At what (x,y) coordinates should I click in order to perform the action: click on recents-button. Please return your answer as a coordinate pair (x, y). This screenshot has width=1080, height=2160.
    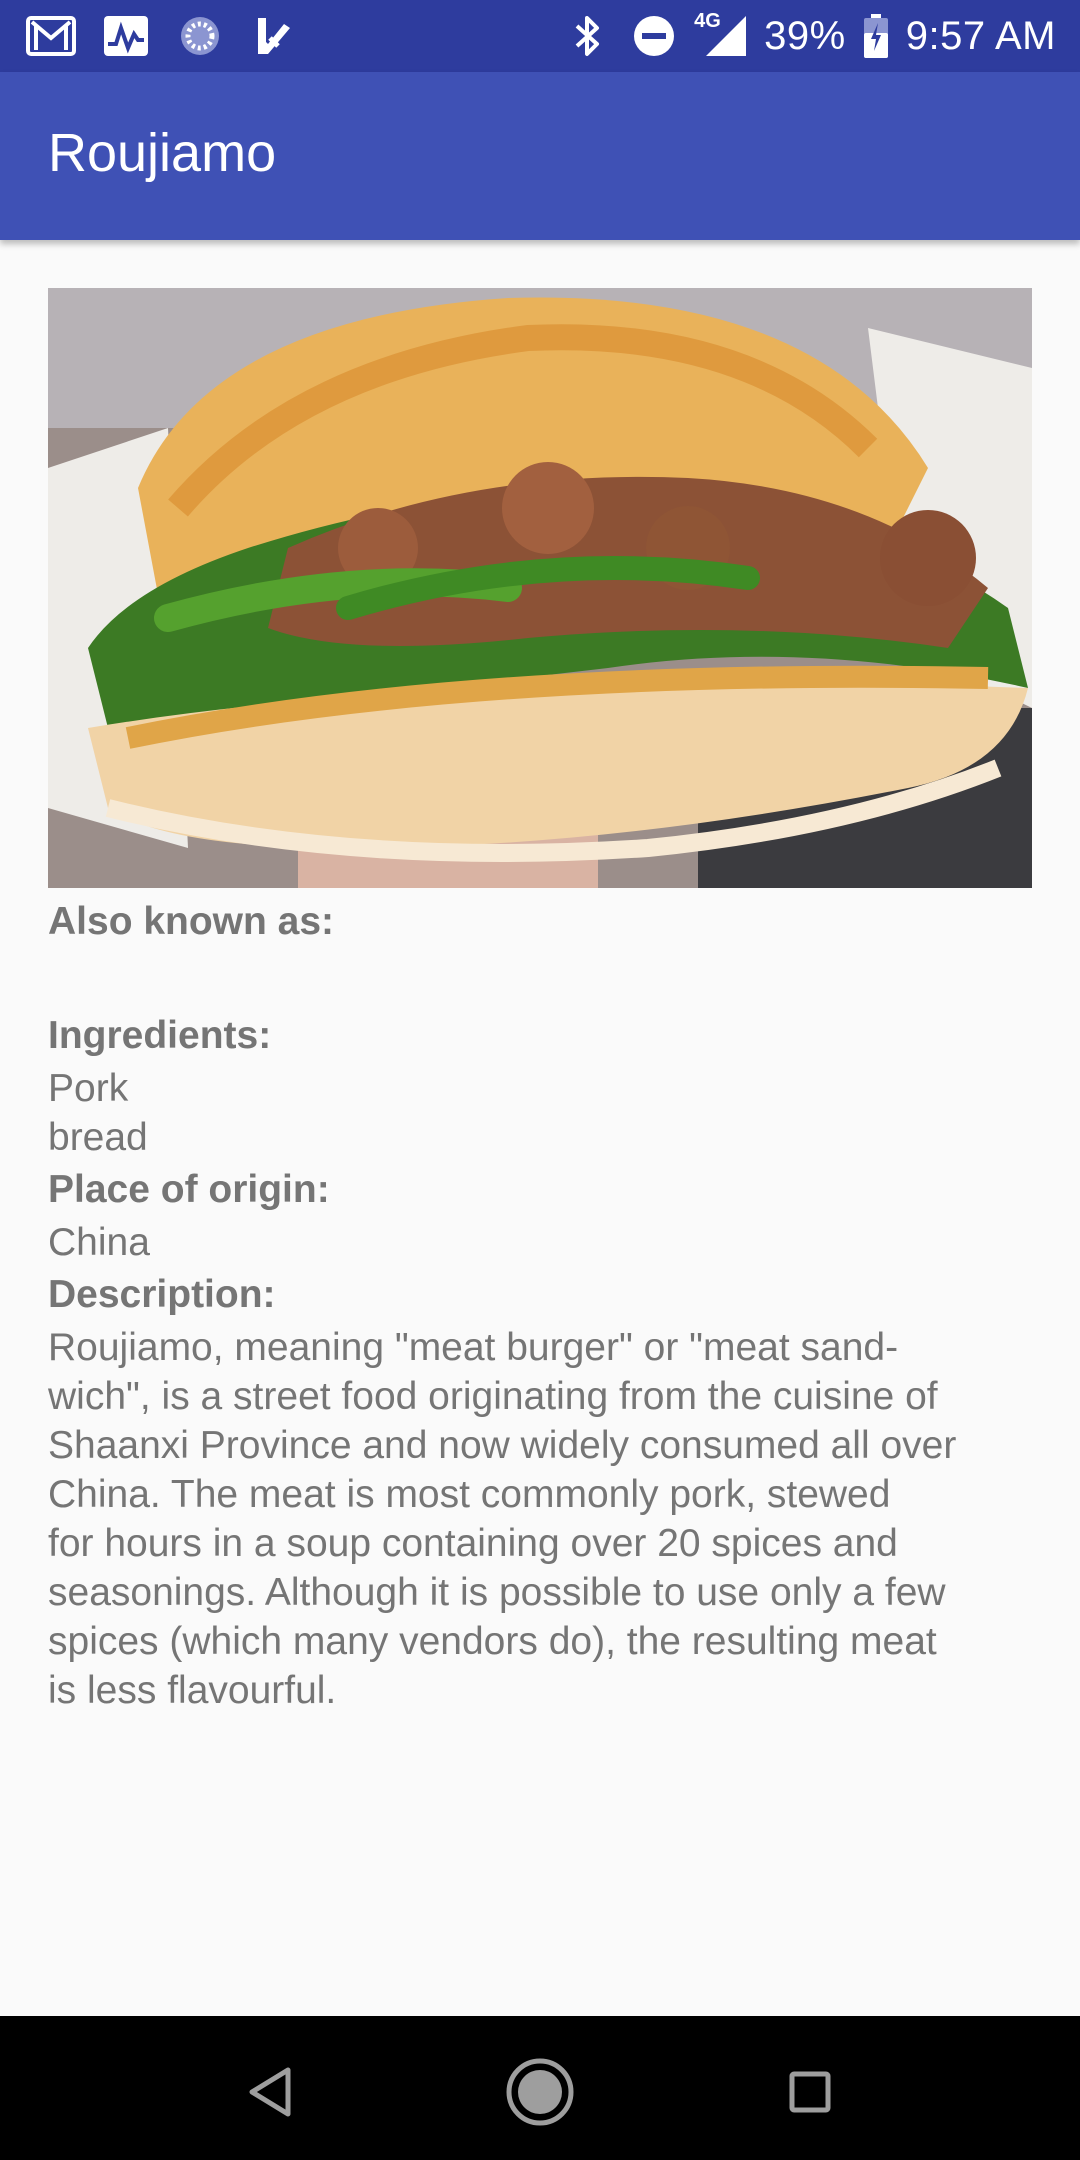
    Looking at the image, I should click on (810, 2092).